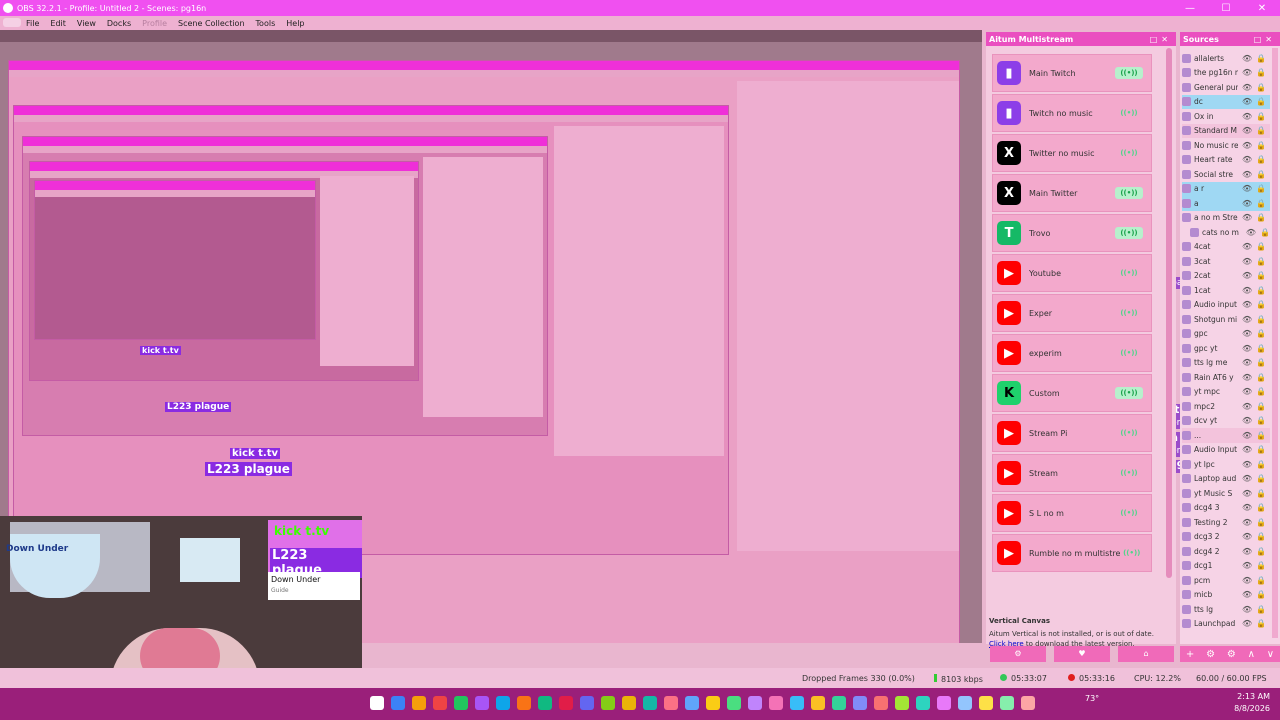  What do you see at coordinates (1226, 116) in the screenshot?
I see `source-item: Ox in 👁 🔒` at bounding box center [1226, 116].